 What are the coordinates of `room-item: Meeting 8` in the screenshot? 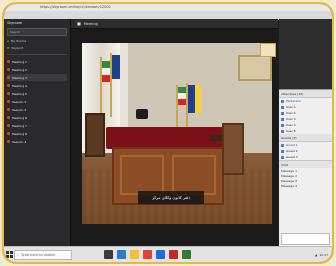 It's located at (37, 133).